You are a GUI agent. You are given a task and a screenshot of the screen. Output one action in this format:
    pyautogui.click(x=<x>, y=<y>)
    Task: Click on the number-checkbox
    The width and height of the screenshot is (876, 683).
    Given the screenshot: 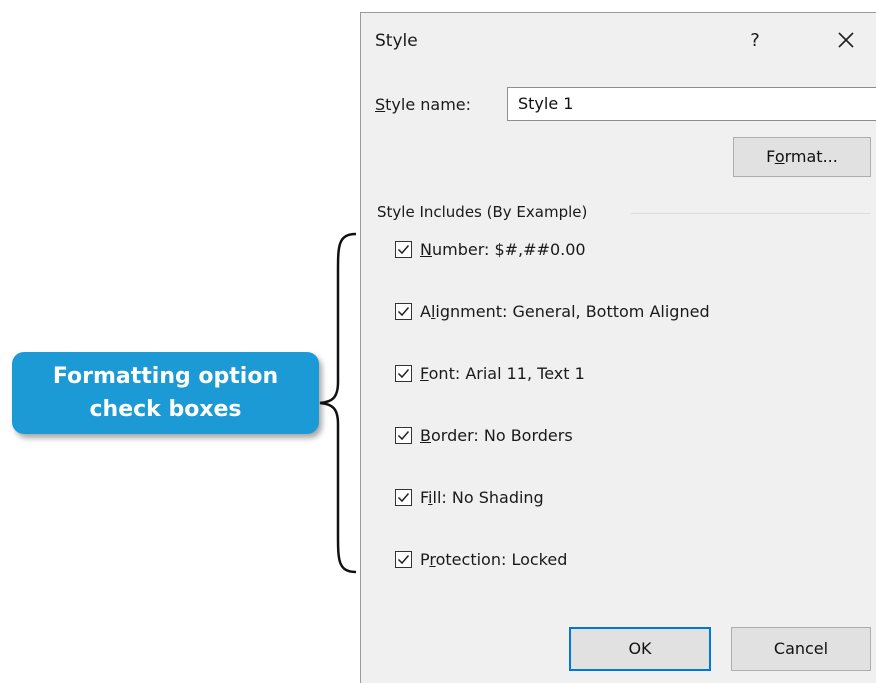 What is the action you would take?
    pyautogui.click(x=403, y=249)
    